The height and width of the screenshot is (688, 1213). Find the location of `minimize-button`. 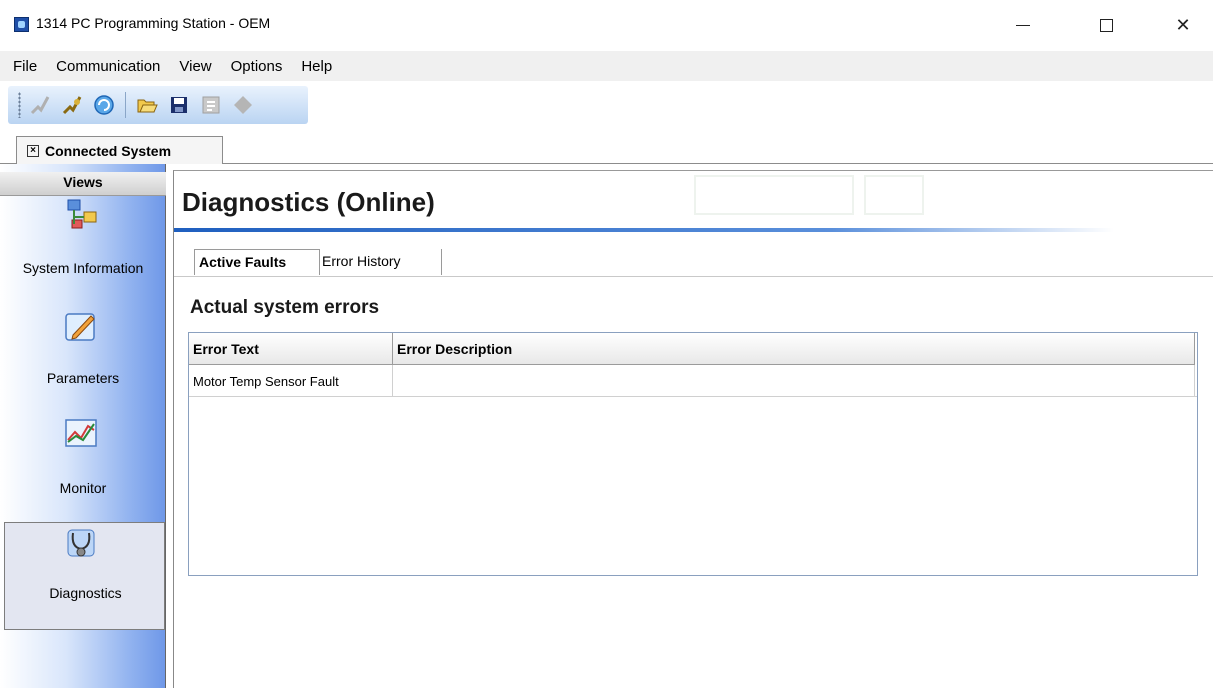

minimize-button is located at coordinates (1023, 25).